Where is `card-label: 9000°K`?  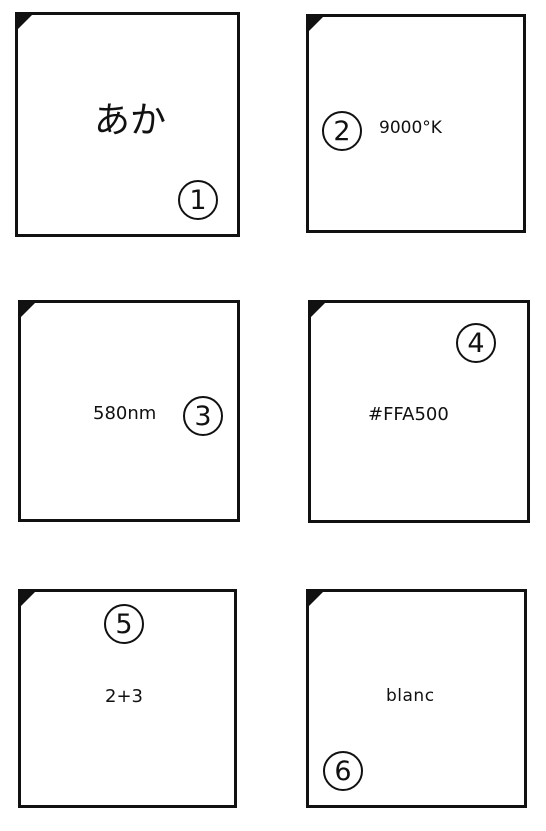 card-label: 9000°K is located at coordinates (410, 128).